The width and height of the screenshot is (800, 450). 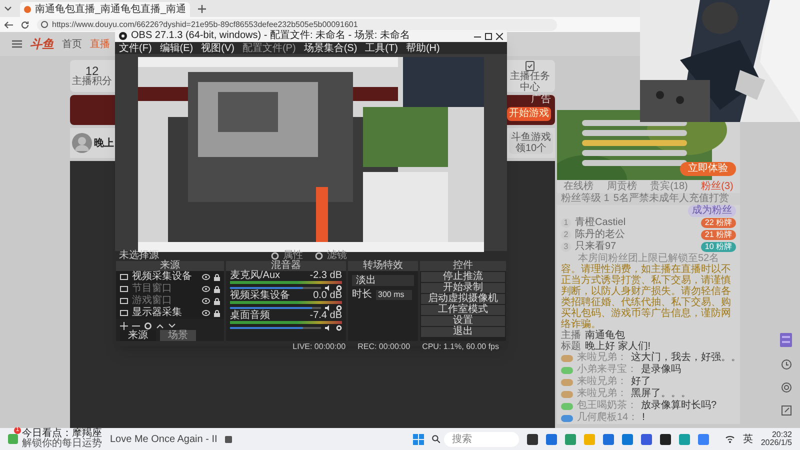 I want to click on down-icon, so click(x=172, y=326).